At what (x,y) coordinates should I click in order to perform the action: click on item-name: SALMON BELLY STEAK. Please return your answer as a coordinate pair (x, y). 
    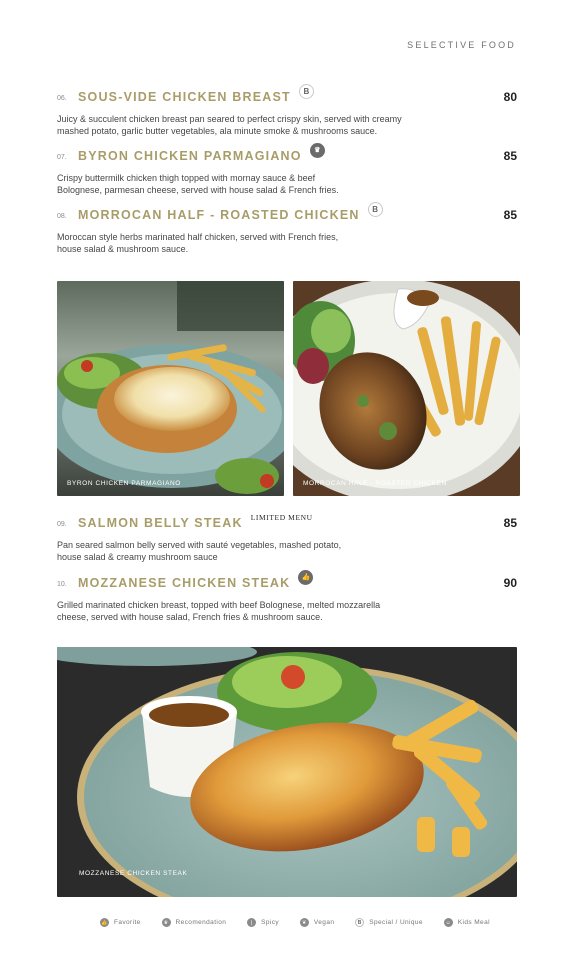
    Looking at the image, I should click on (160, 523).